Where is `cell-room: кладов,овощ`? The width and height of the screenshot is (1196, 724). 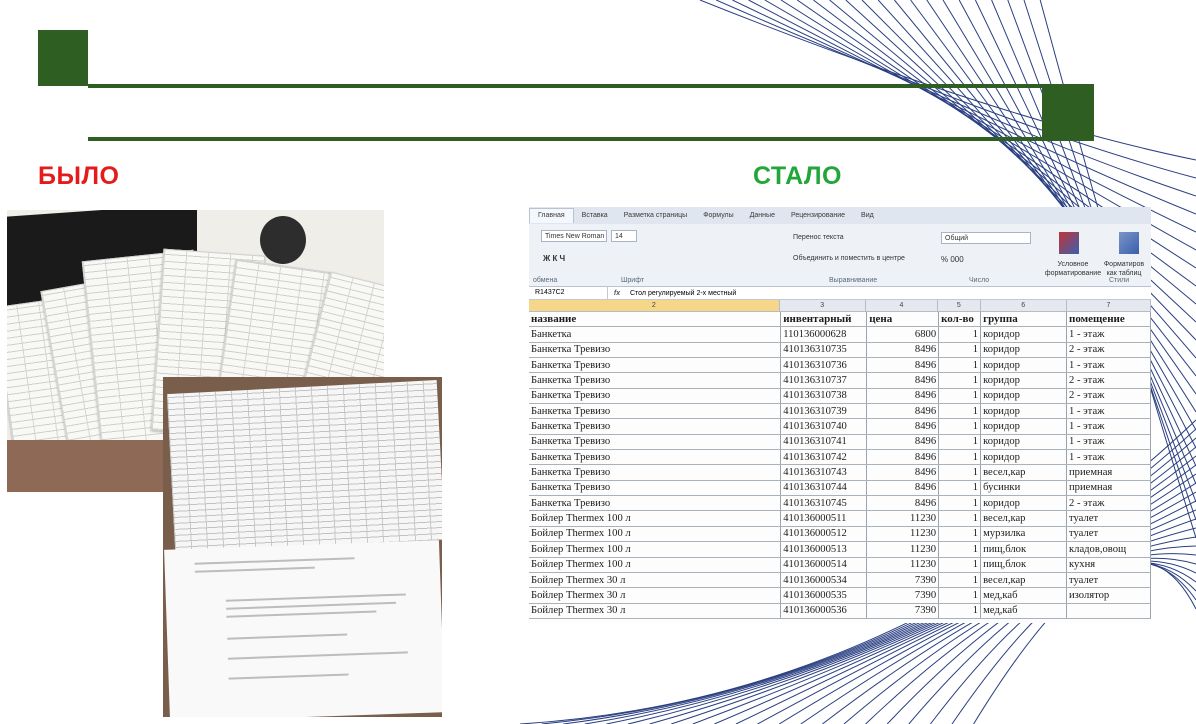
cell-room: кладов,овощ is located at coordinates (1108, 549).